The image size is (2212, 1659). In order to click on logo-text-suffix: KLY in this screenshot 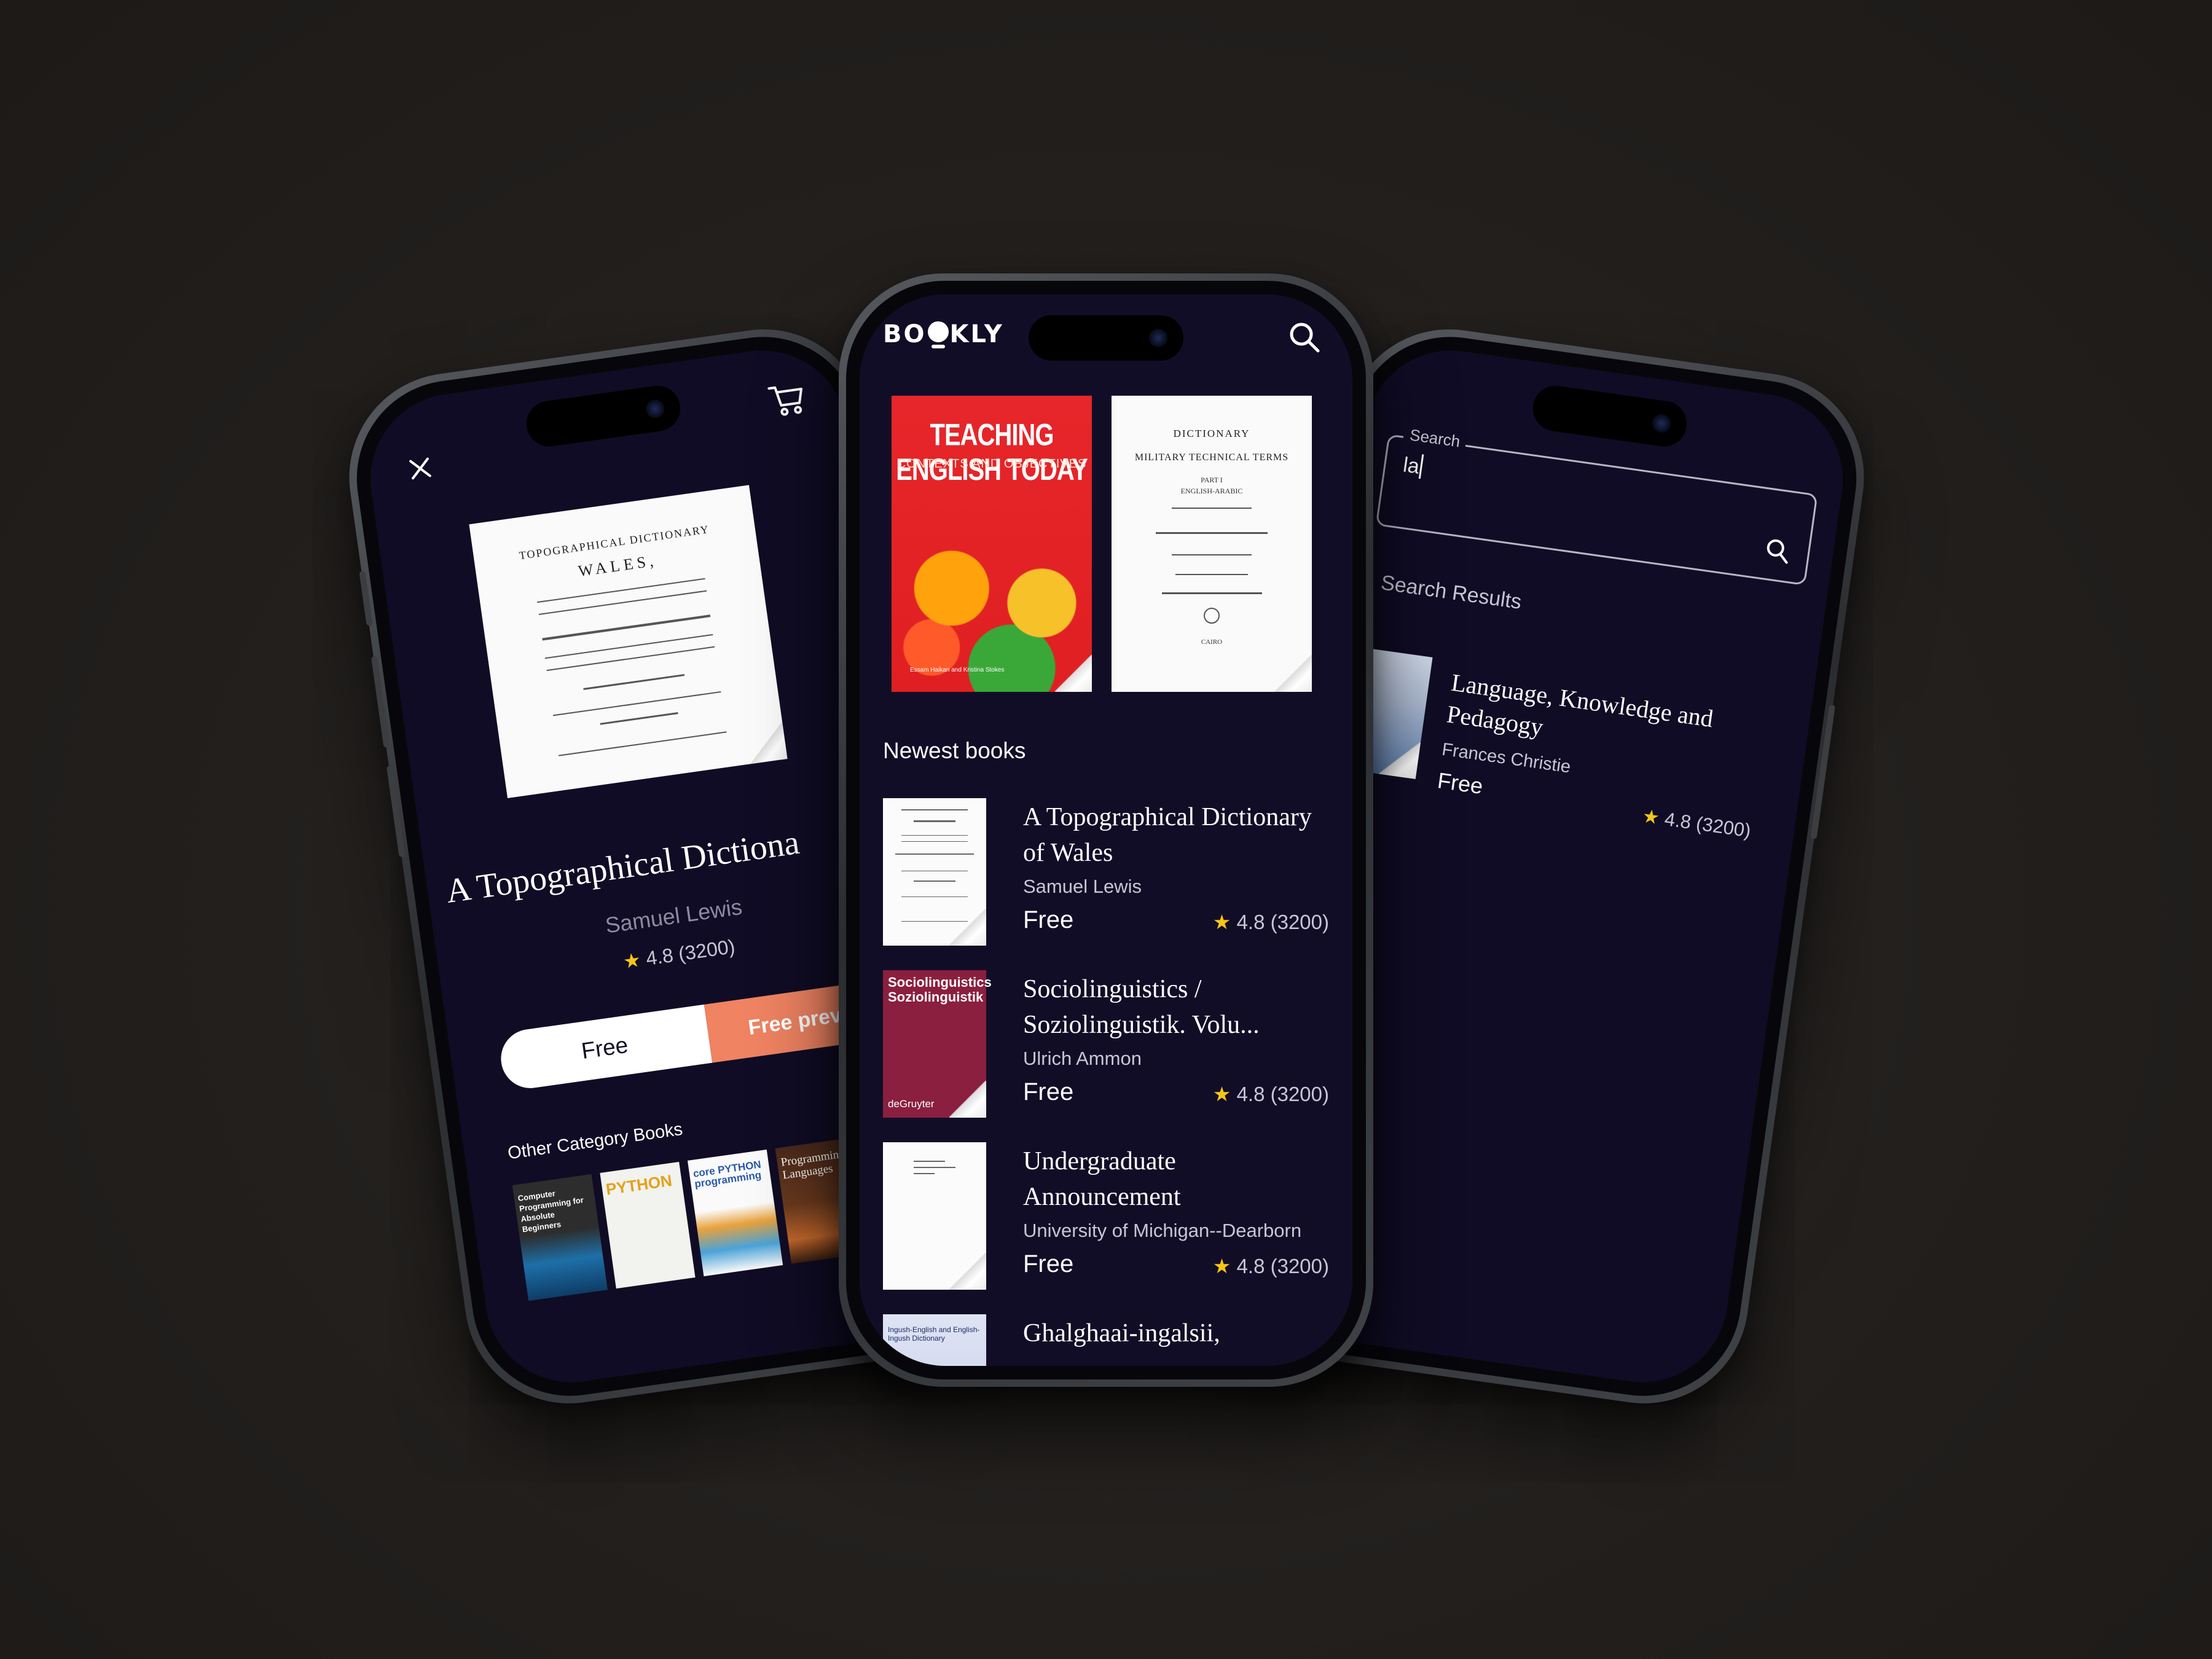, I will do `click(976, 334)`.